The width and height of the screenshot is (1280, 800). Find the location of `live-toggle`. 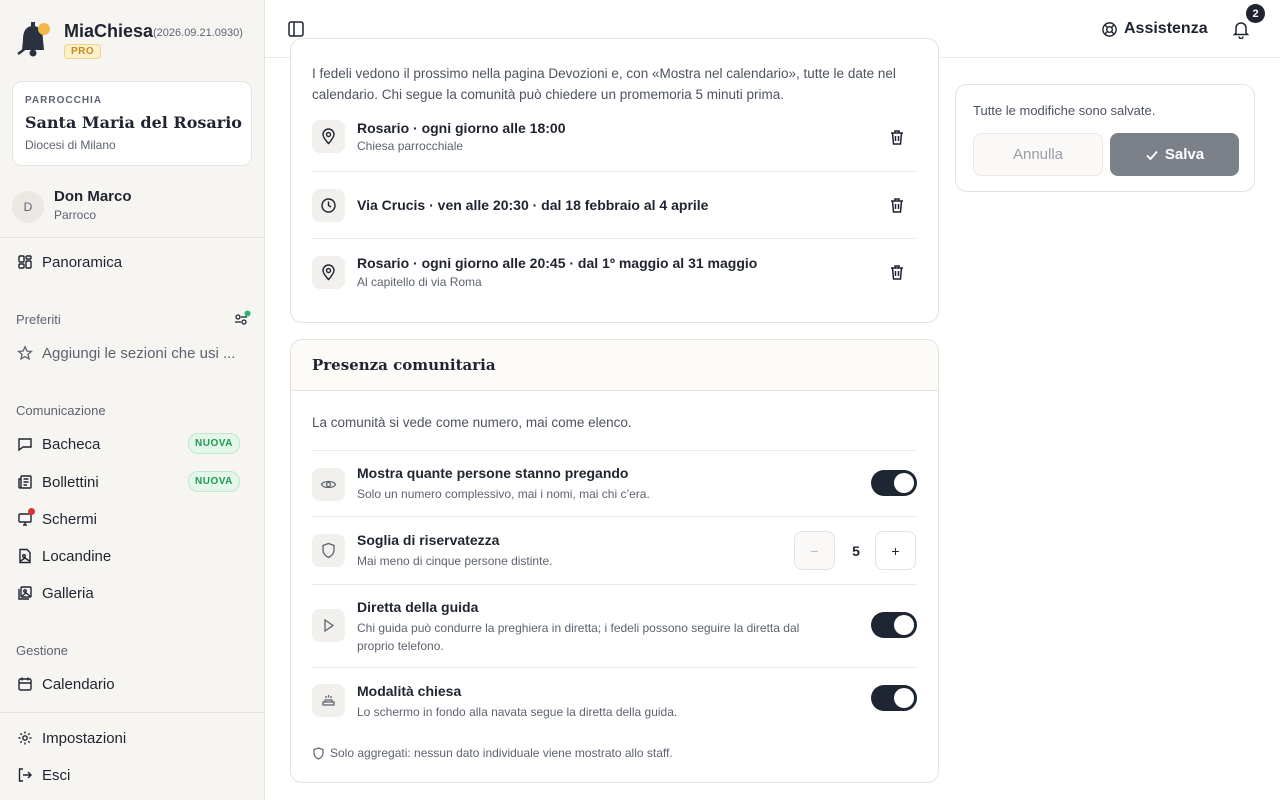

live-toggle is located at coordinates (894, 625).